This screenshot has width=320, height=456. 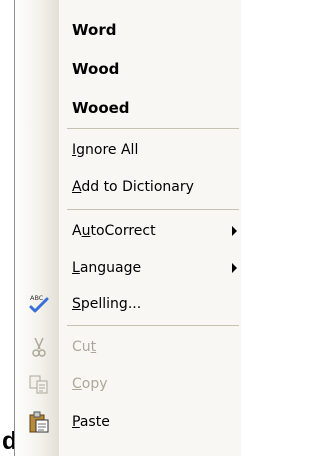 What do you see at coordinates (128, 347) in the screenshot?
I see `cut-item: Cut` at bounding box center [128, 347].